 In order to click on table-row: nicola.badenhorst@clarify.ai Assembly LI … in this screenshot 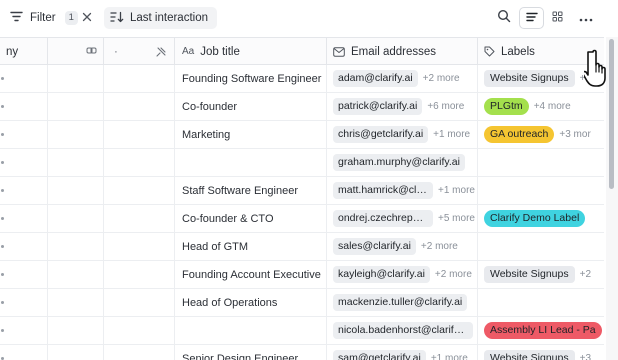, I will do `click(302, 331)`.